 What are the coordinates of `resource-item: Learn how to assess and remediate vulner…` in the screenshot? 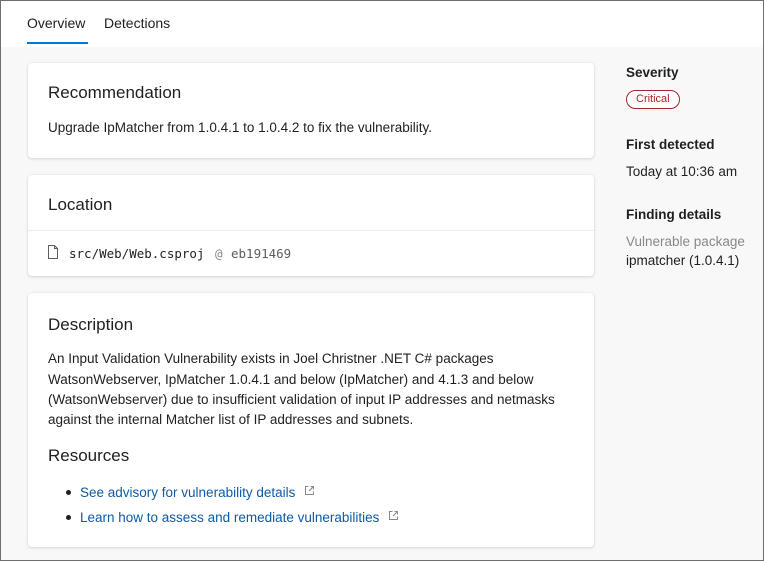 It's located at (232, 518).